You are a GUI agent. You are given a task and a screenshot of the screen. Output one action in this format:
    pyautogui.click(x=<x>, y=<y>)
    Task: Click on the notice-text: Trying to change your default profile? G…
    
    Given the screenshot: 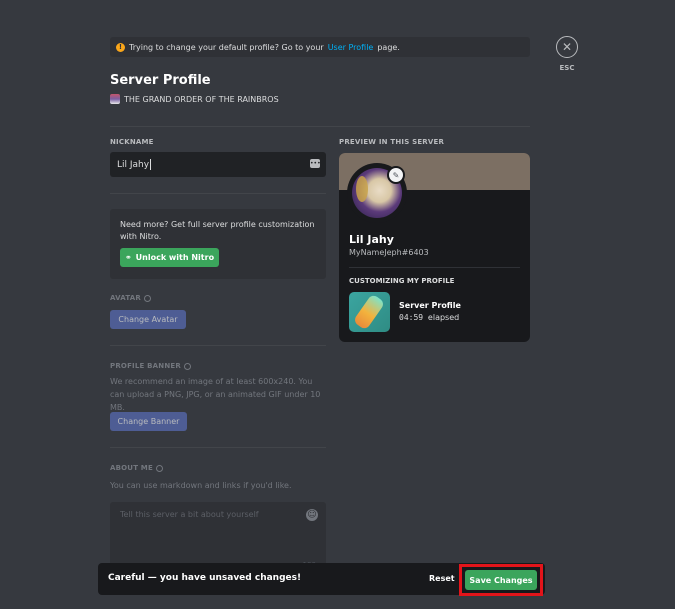 What is the action you would take?
    pyautogui.click(x=226, y=47)
    